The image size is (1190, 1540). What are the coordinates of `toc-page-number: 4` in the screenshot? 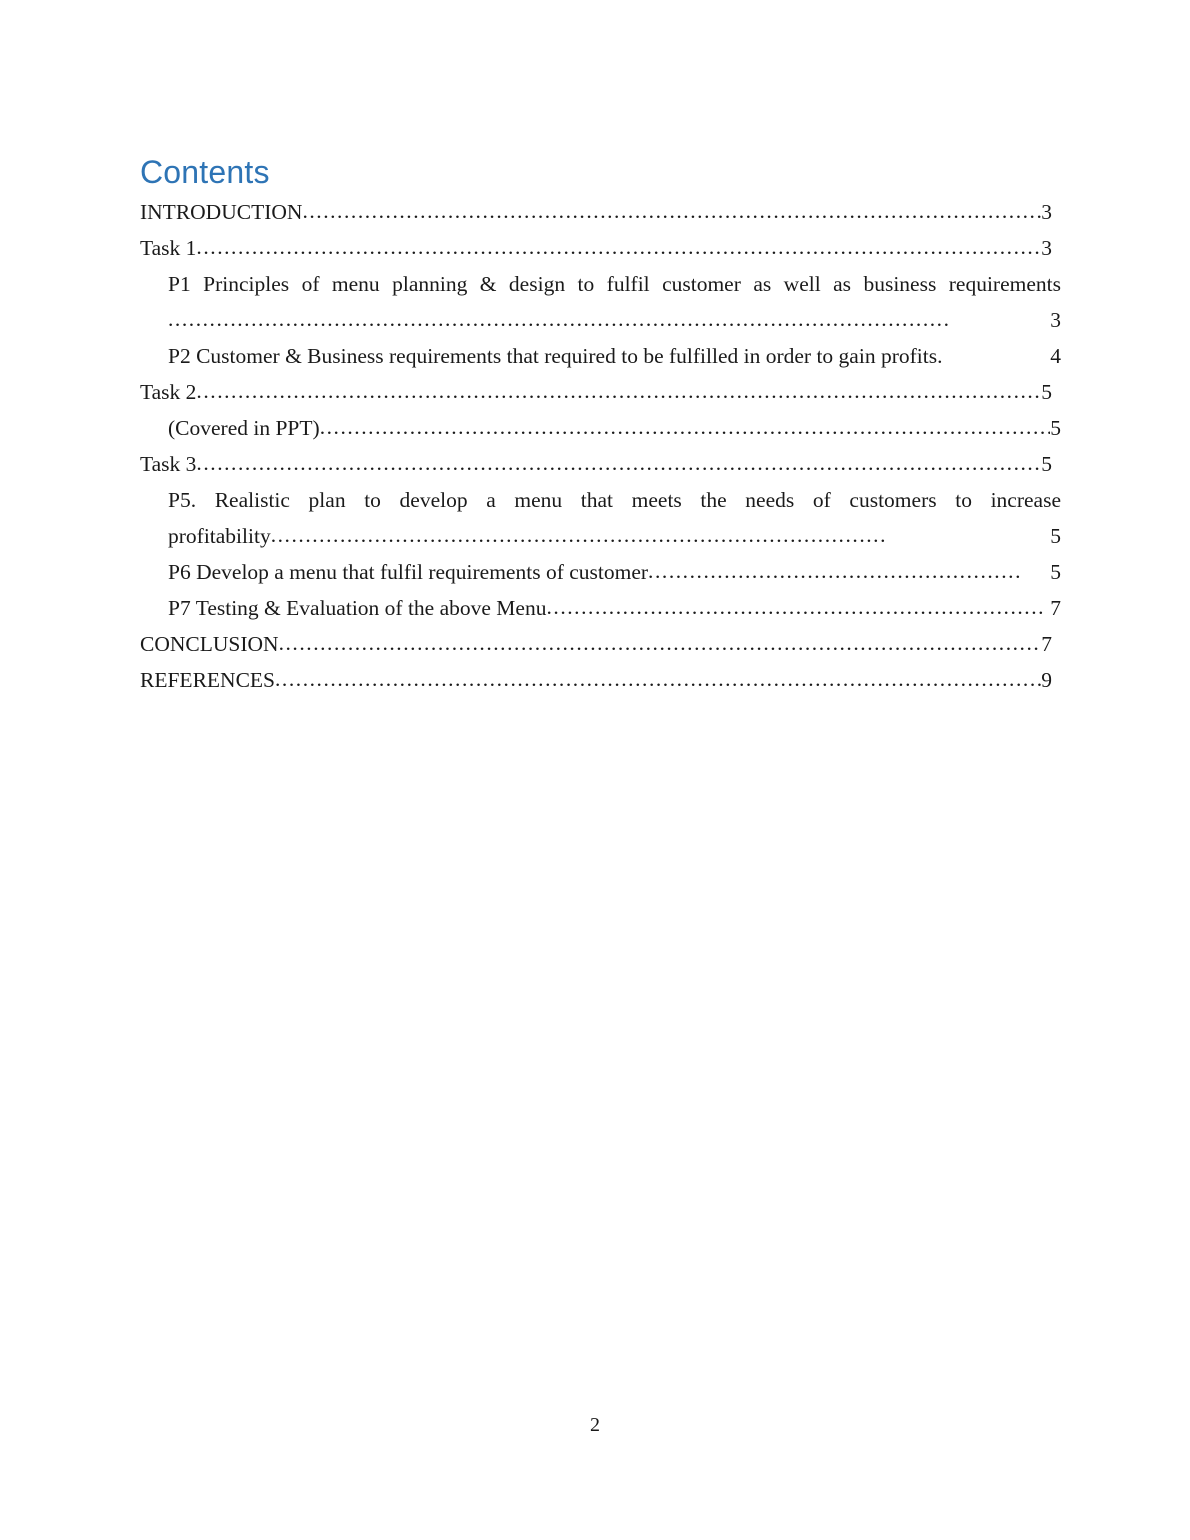 It's located at (1055, 356).